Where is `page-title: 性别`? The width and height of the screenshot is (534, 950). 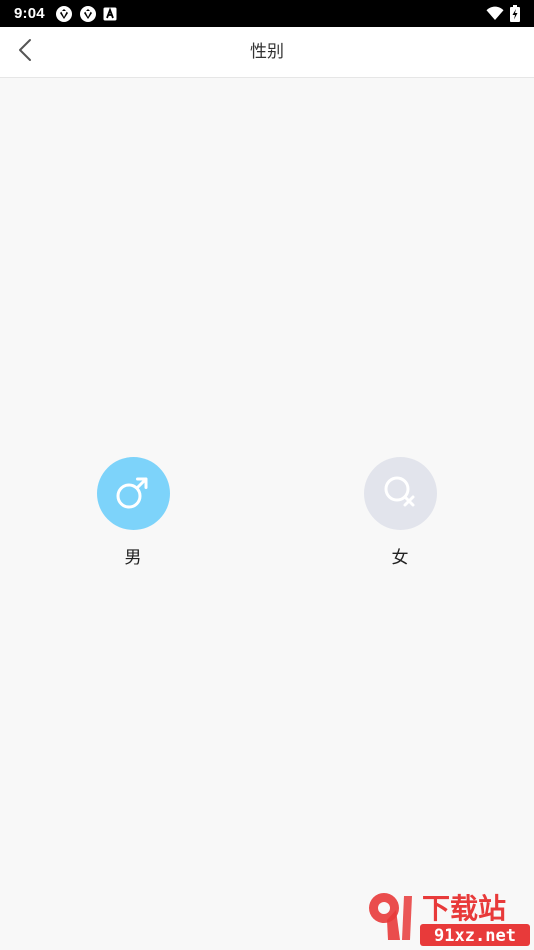
page-title: 性别 is located at coordinates (267, 52).